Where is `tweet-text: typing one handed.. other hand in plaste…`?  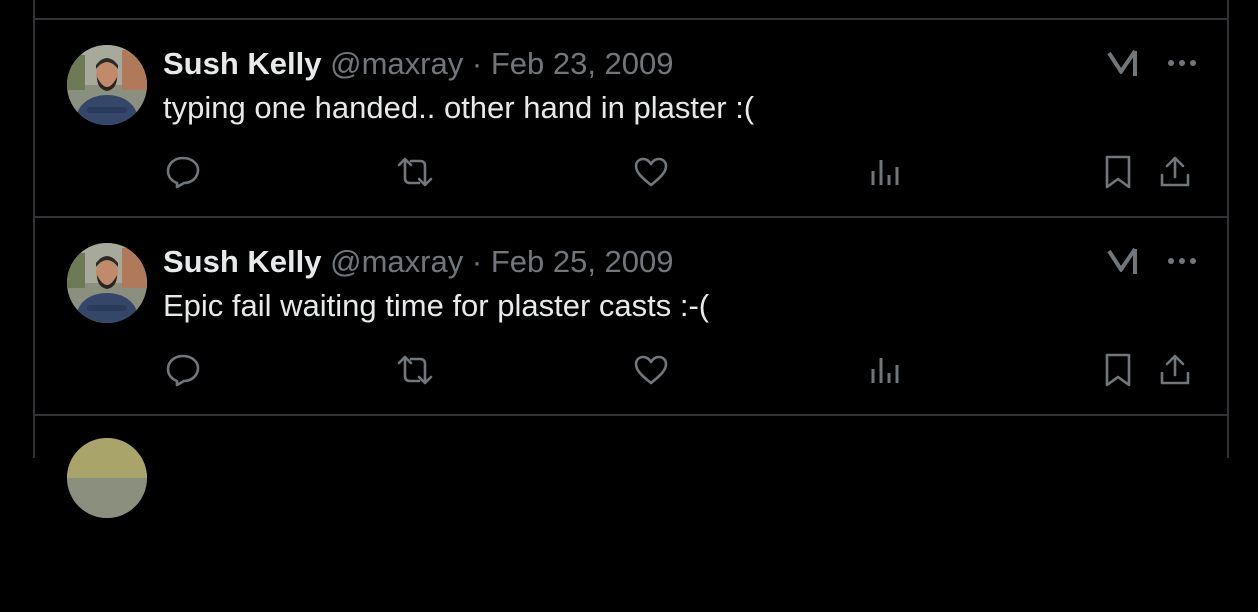
tweet-text: typing one handed.. other hand in plaste… is located at coordinates (459, 107).